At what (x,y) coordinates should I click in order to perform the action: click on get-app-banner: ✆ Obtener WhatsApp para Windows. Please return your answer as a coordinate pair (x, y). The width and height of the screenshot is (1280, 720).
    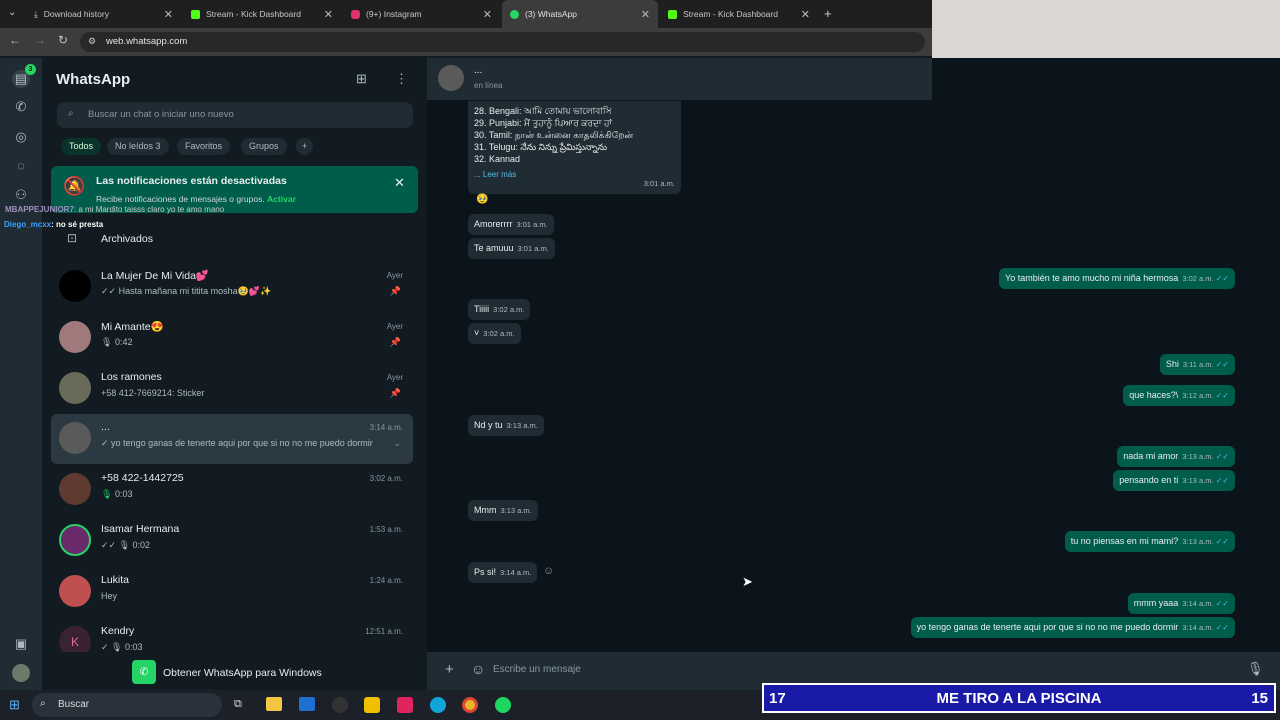
    Looking at the image, I should click on (234, 673).